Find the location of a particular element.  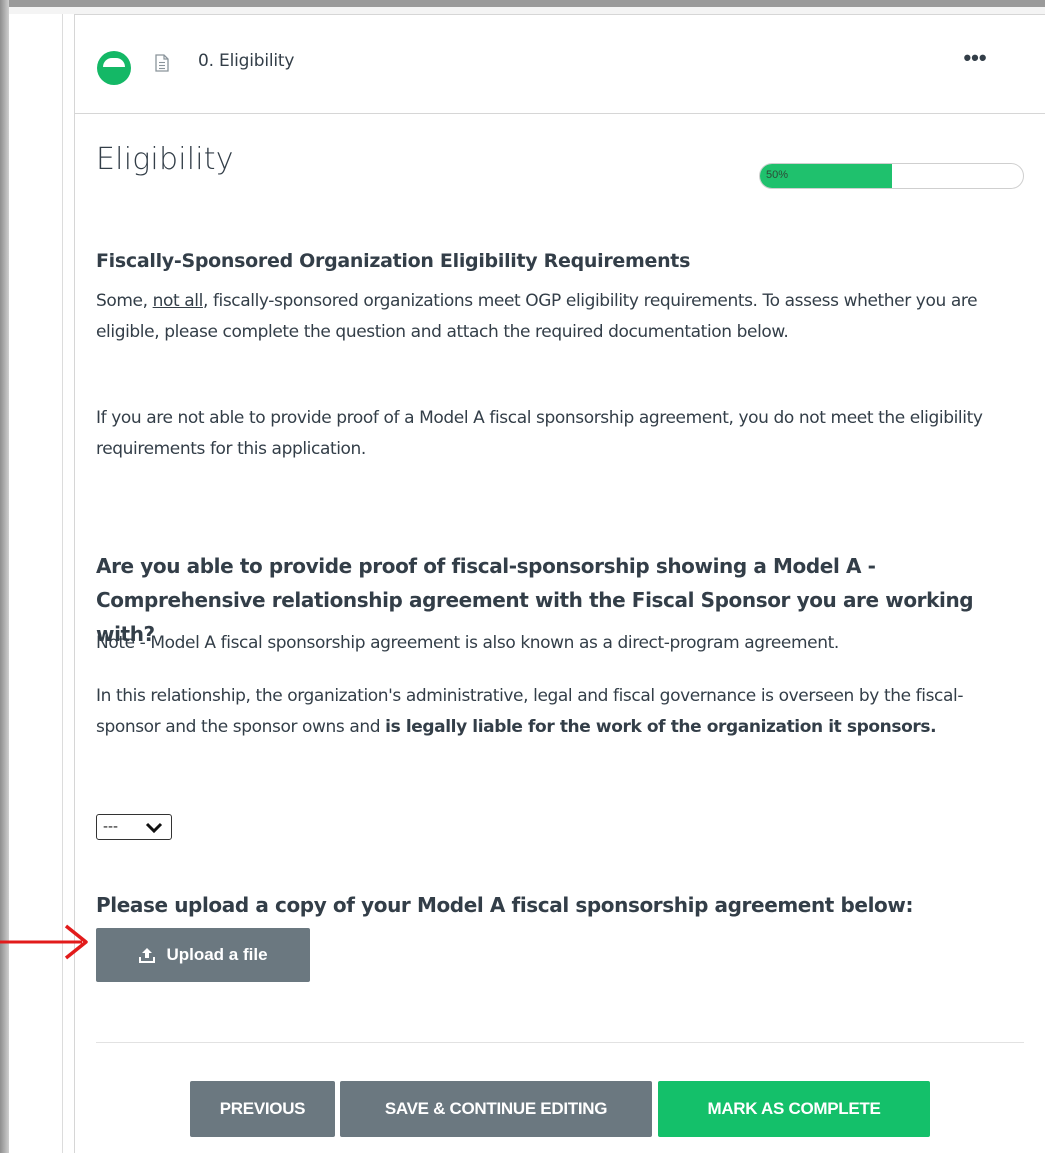

window-frame-left is located at coordinates (4, 576).